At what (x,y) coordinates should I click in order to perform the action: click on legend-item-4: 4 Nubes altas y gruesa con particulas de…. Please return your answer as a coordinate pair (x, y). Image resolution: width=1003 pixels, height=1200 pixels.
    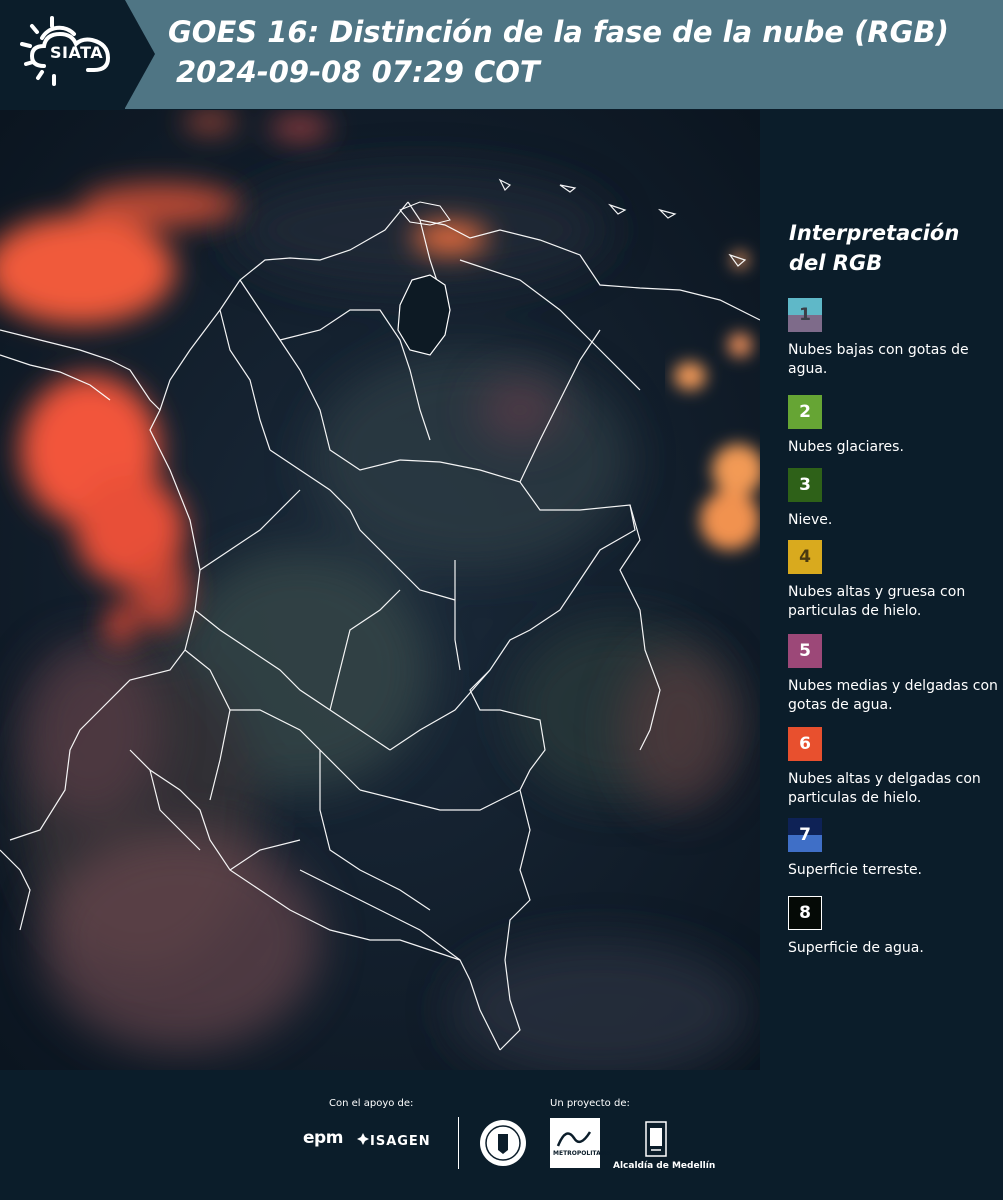
    Looking at the image, I should click on (894, 580).